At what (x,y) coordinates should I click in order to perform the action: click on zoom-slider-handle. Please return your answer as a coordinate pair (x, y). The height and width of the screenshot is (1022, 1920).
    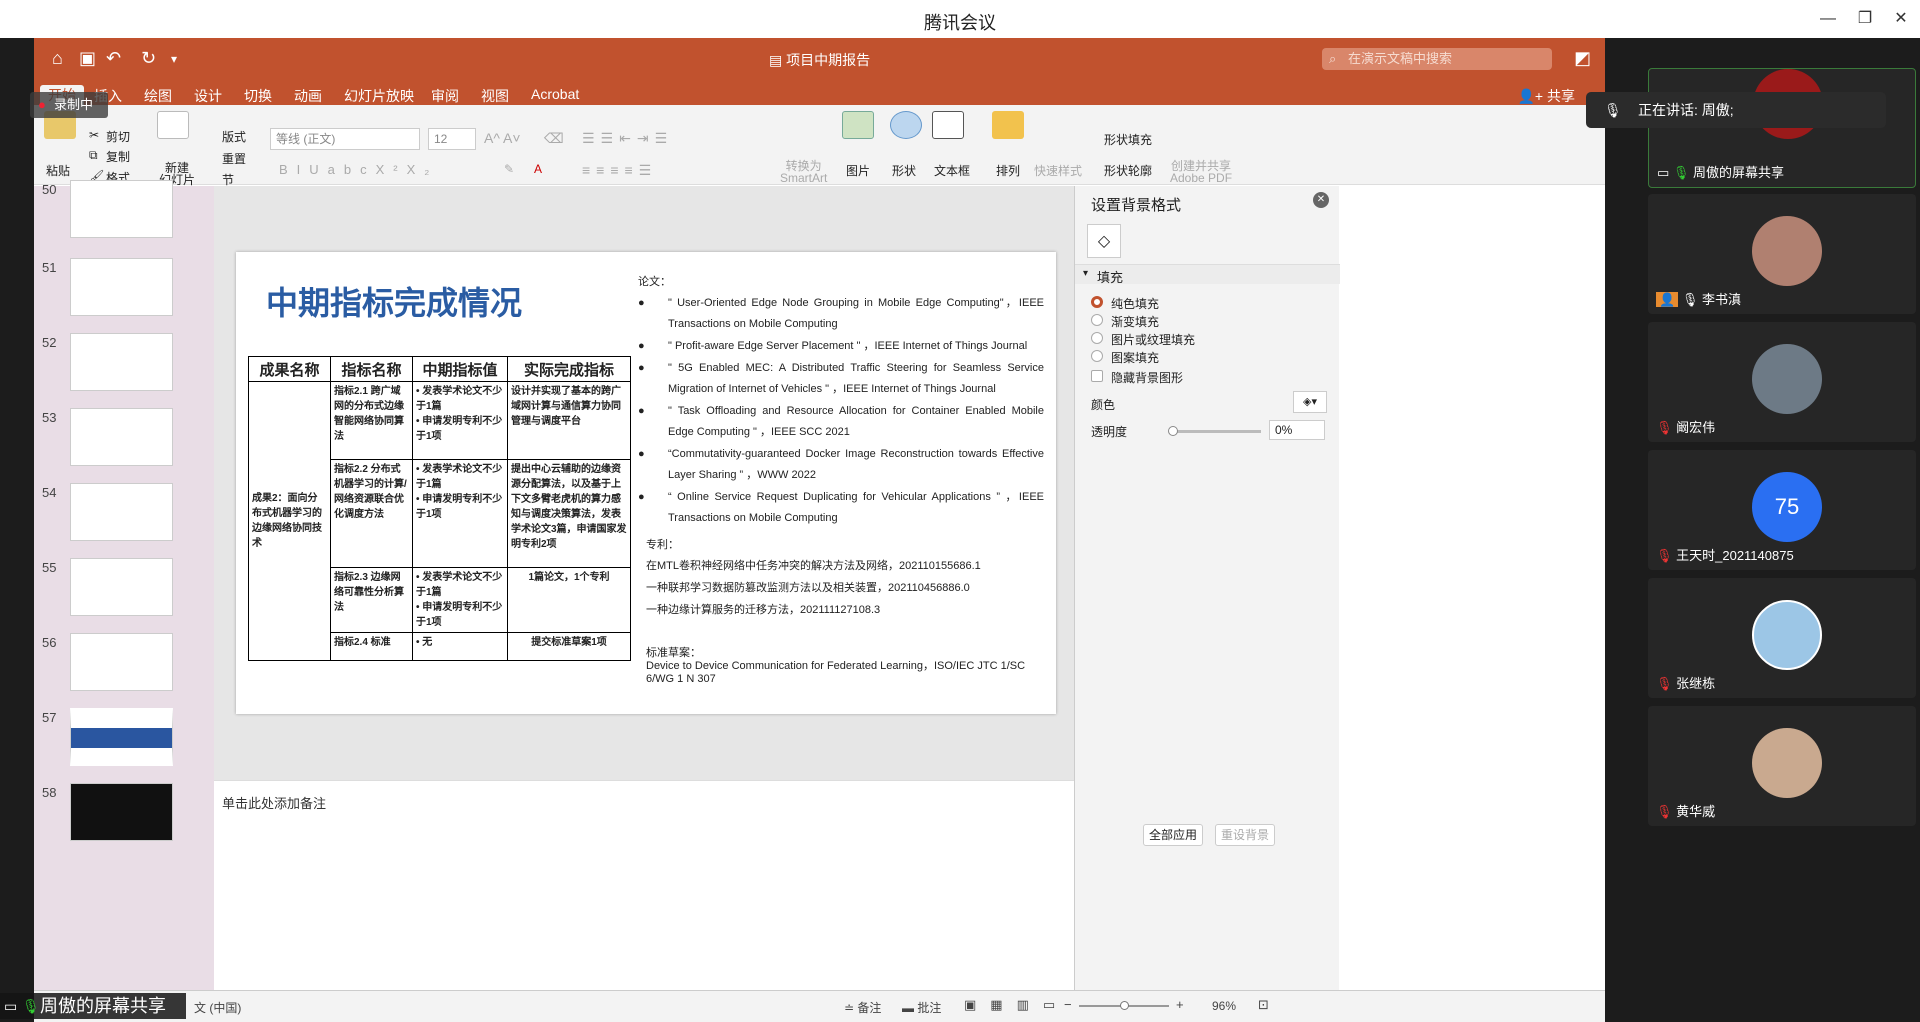
    Looking at the image, I should click on (1124, 1005).